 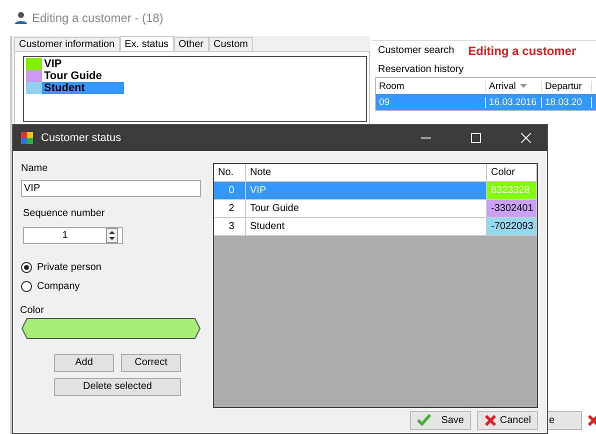 I want to click on table-cell: 2, so click(x=230, y=208).